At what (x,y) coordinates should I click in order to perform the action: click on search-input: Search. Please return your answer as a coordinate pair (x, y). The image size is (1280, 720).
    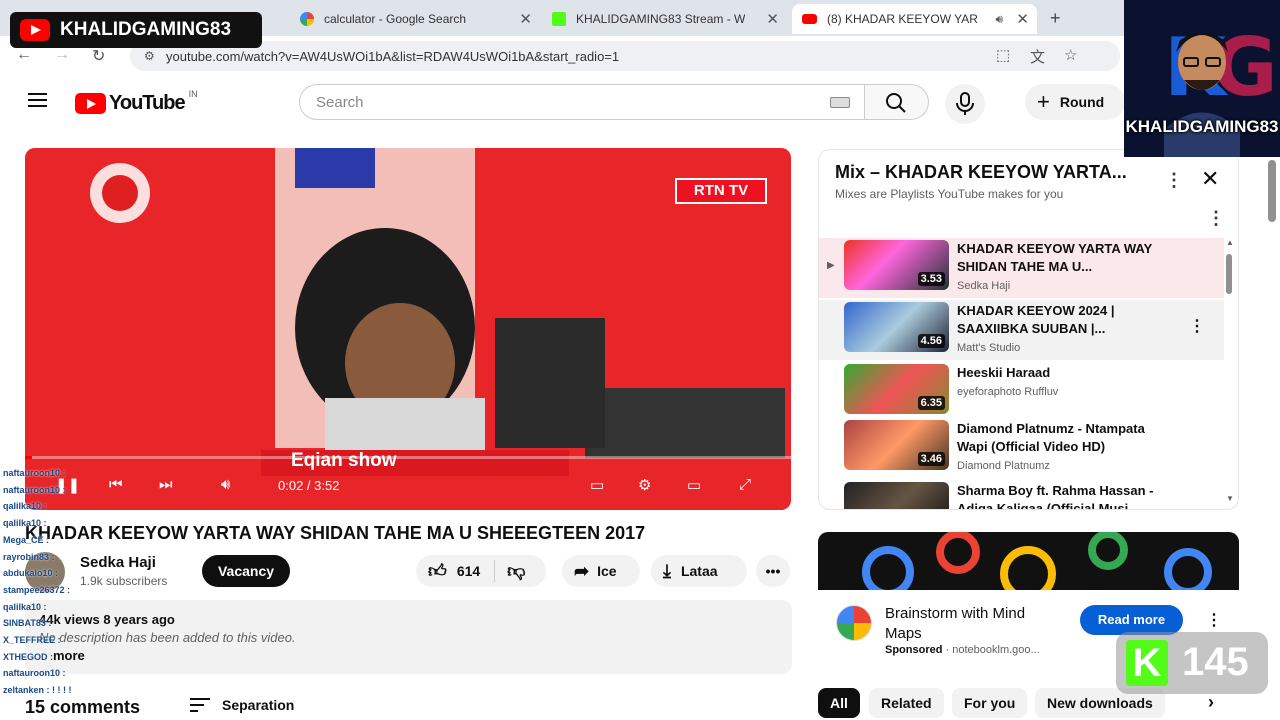
    Looking at the image, I should click on (582, 102).